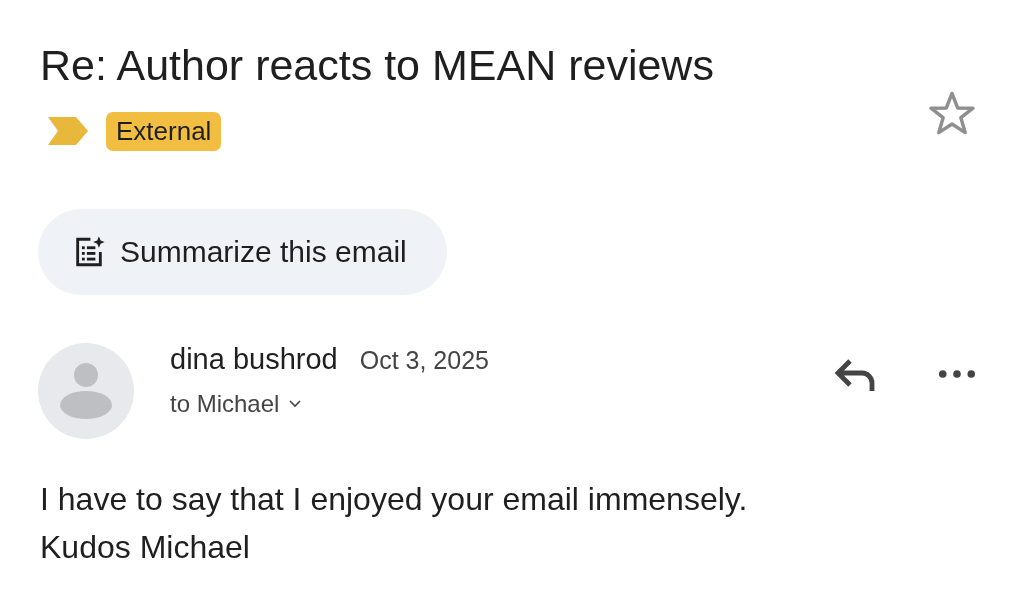 The image size is (1024, 615). What do you see at coordinates (295, 403) in the screenshot?
I see `chevron-down-icon` at bounding box center [295, 403].